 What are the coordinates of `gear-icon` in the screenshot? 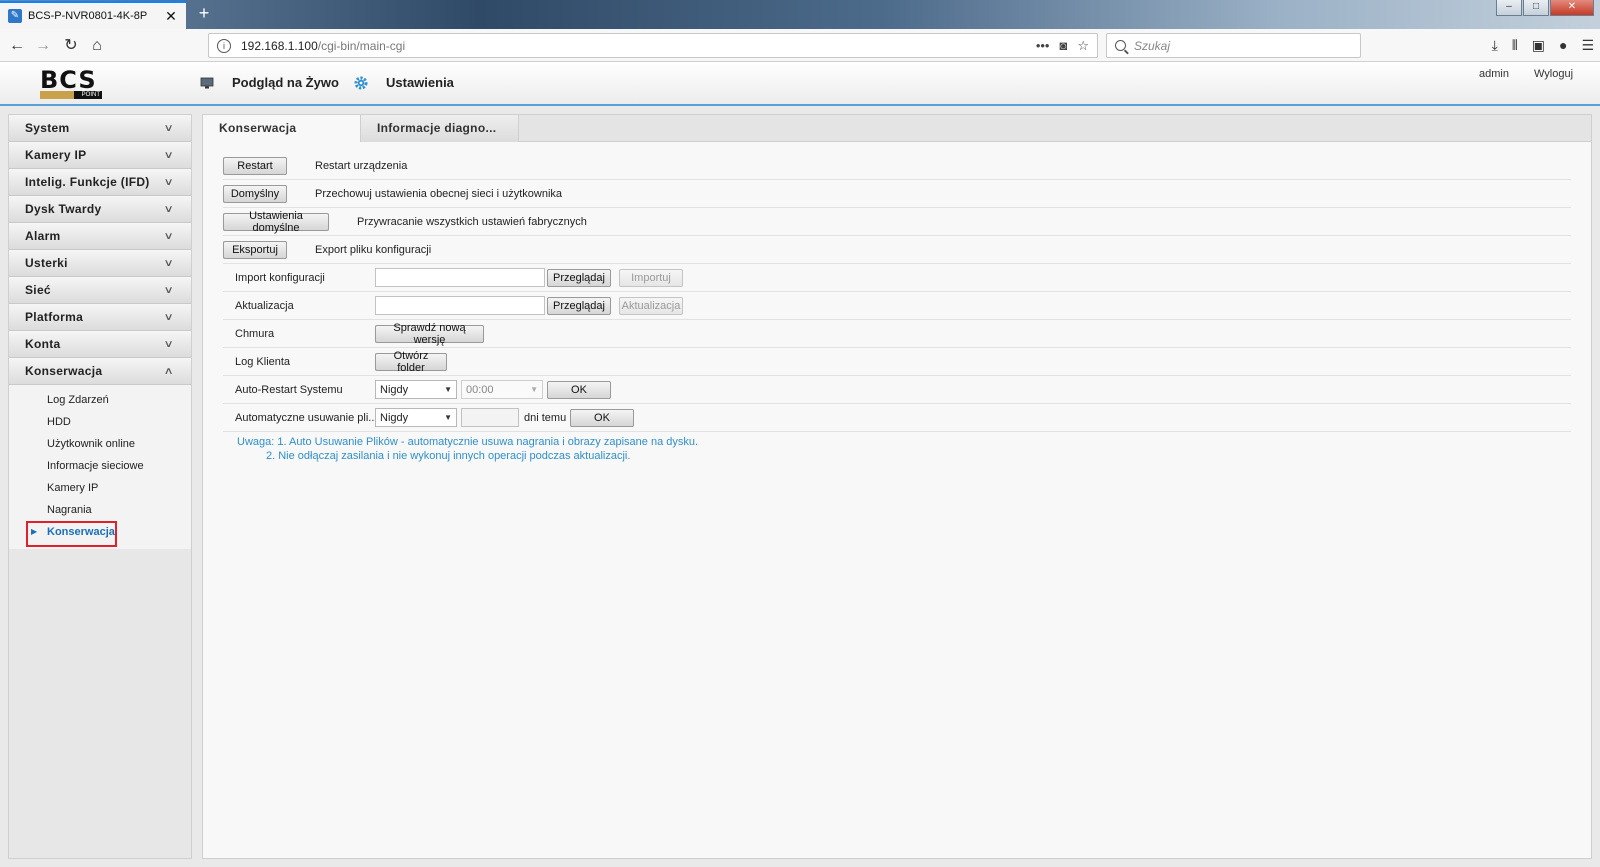 It's located at (361, 82).